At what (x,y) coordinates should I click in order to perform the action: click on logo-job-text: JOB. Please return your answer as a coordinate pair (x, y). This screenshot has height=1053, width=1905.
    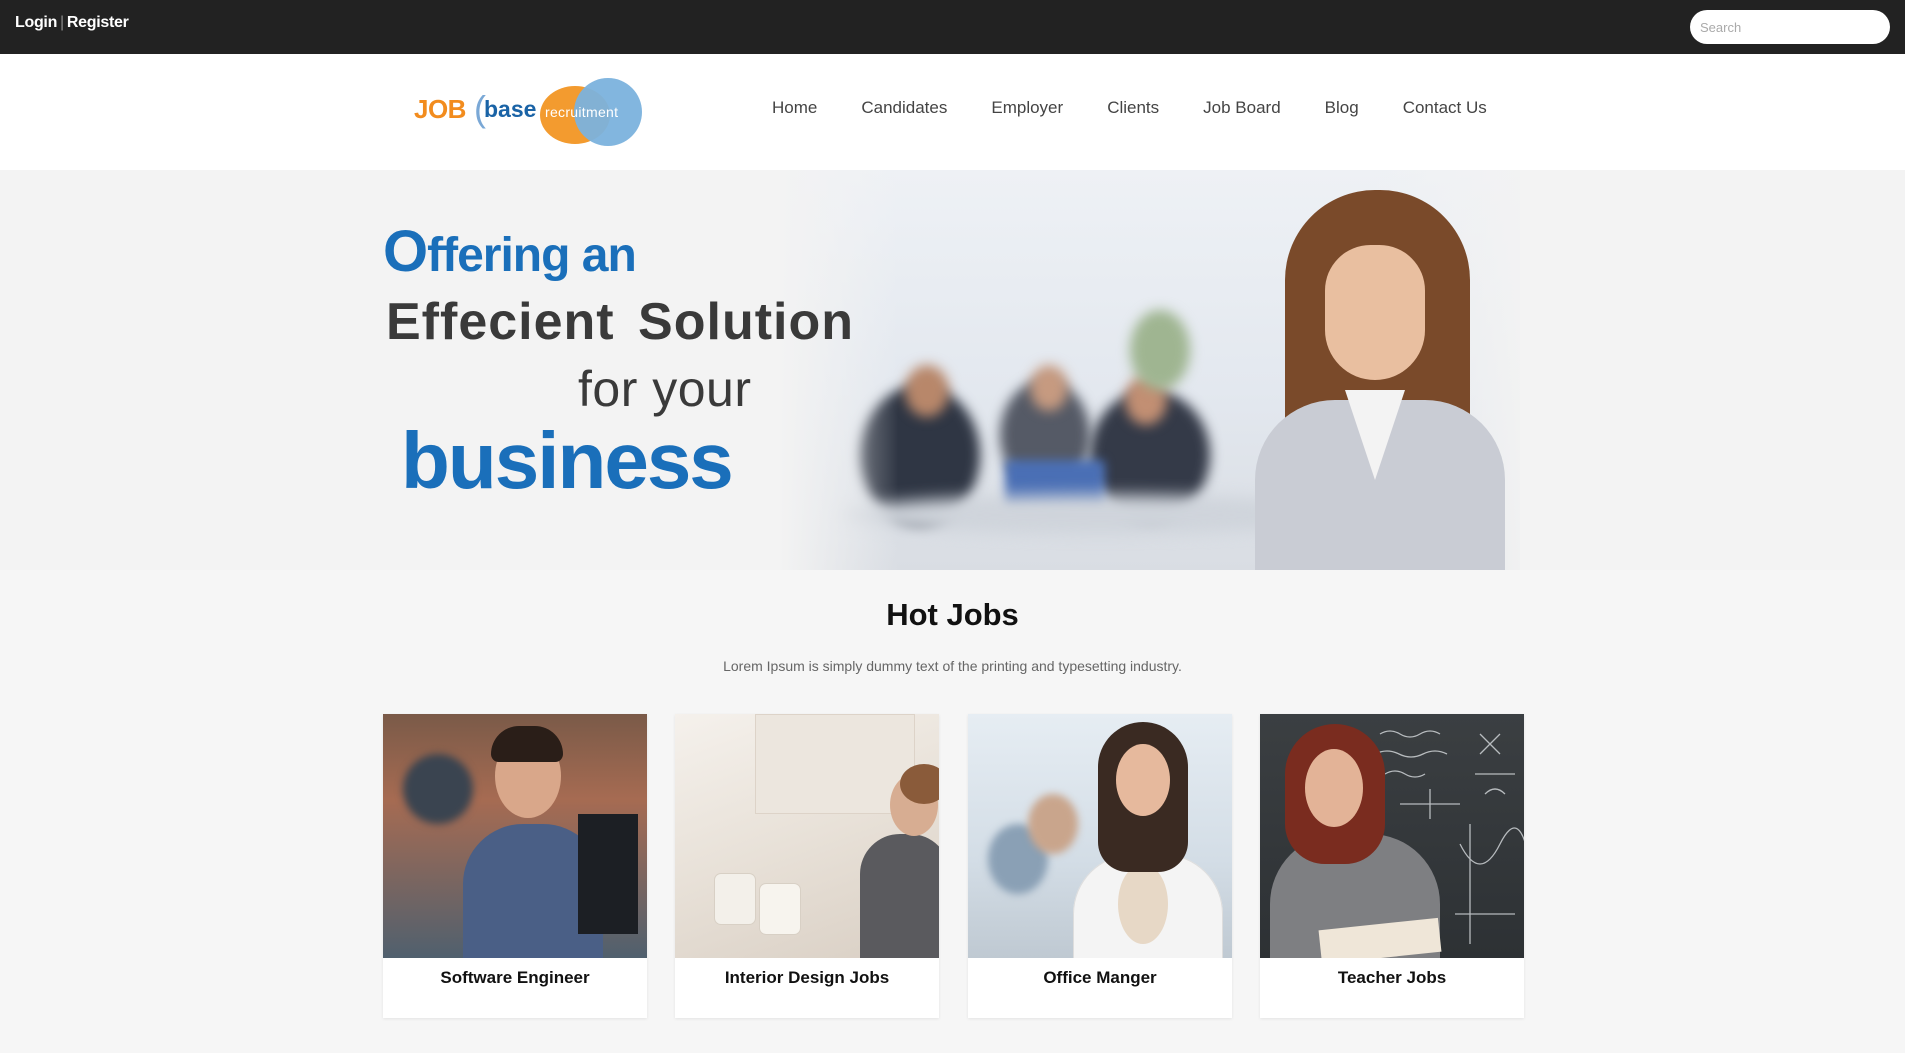
    Looking at the image, I should click on (440, 109).